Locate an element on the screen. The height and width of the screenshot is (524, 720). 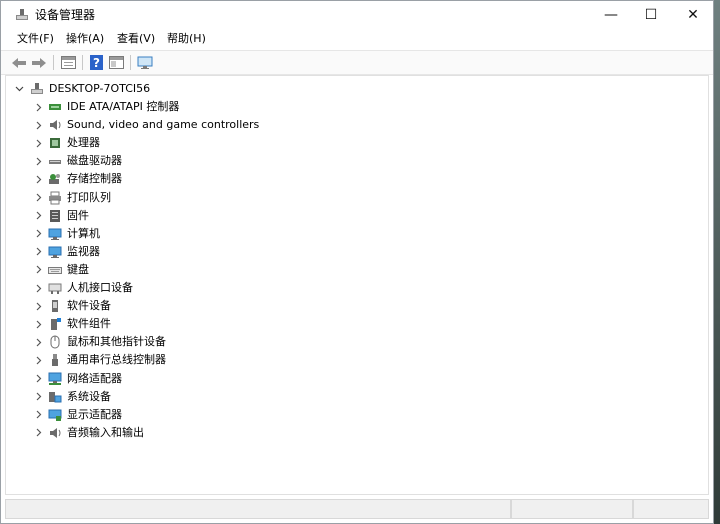
device-view-button is located at coordinates (116, 62).